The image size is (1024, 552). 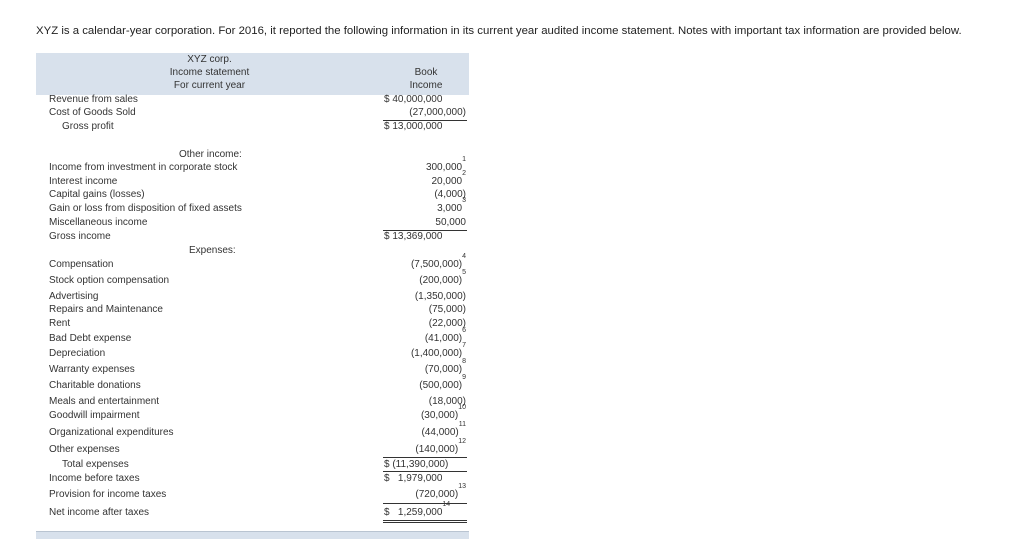 I want to click on row-label-meals: Meals and entertainment, so click(x=104, y=401).